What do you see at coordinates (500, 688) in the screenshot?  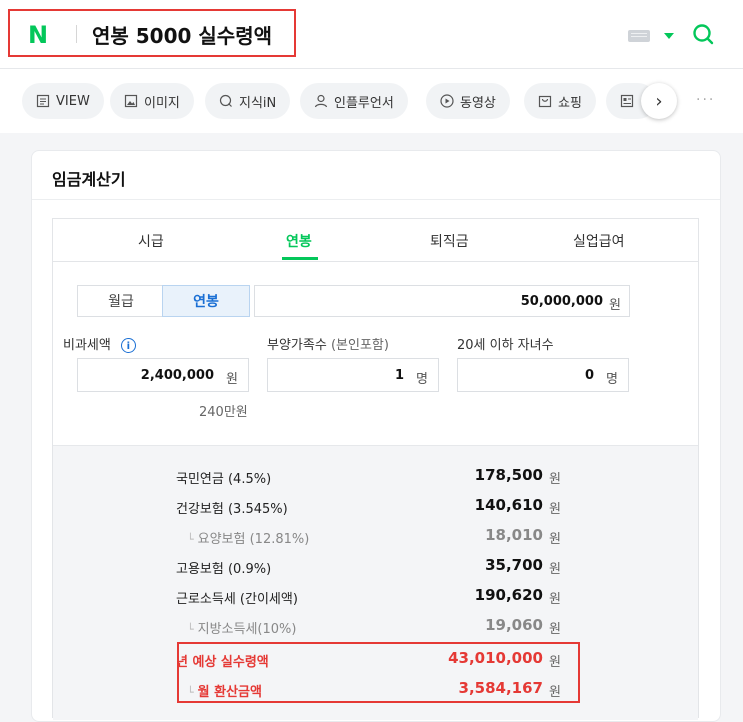 I see `monthly-net-value: 3,584,167` at bounding box center [500, 688].